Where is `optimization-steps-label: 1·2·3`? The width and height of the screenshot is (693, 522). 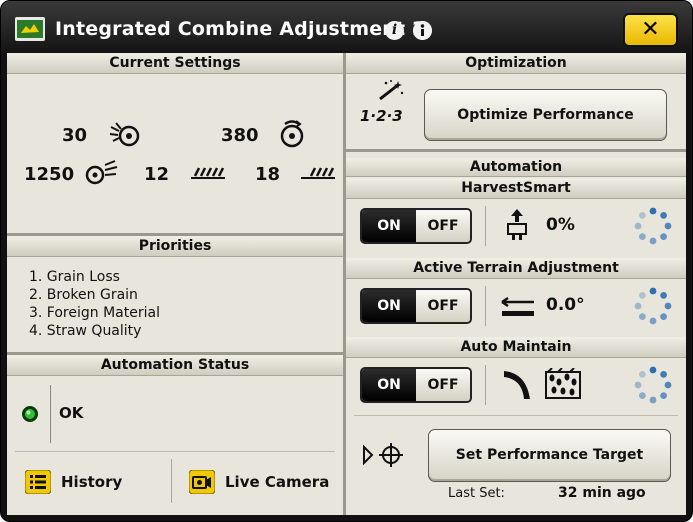 optimization-steps-label: 1·2·3 is located at coordinates (381, 116).